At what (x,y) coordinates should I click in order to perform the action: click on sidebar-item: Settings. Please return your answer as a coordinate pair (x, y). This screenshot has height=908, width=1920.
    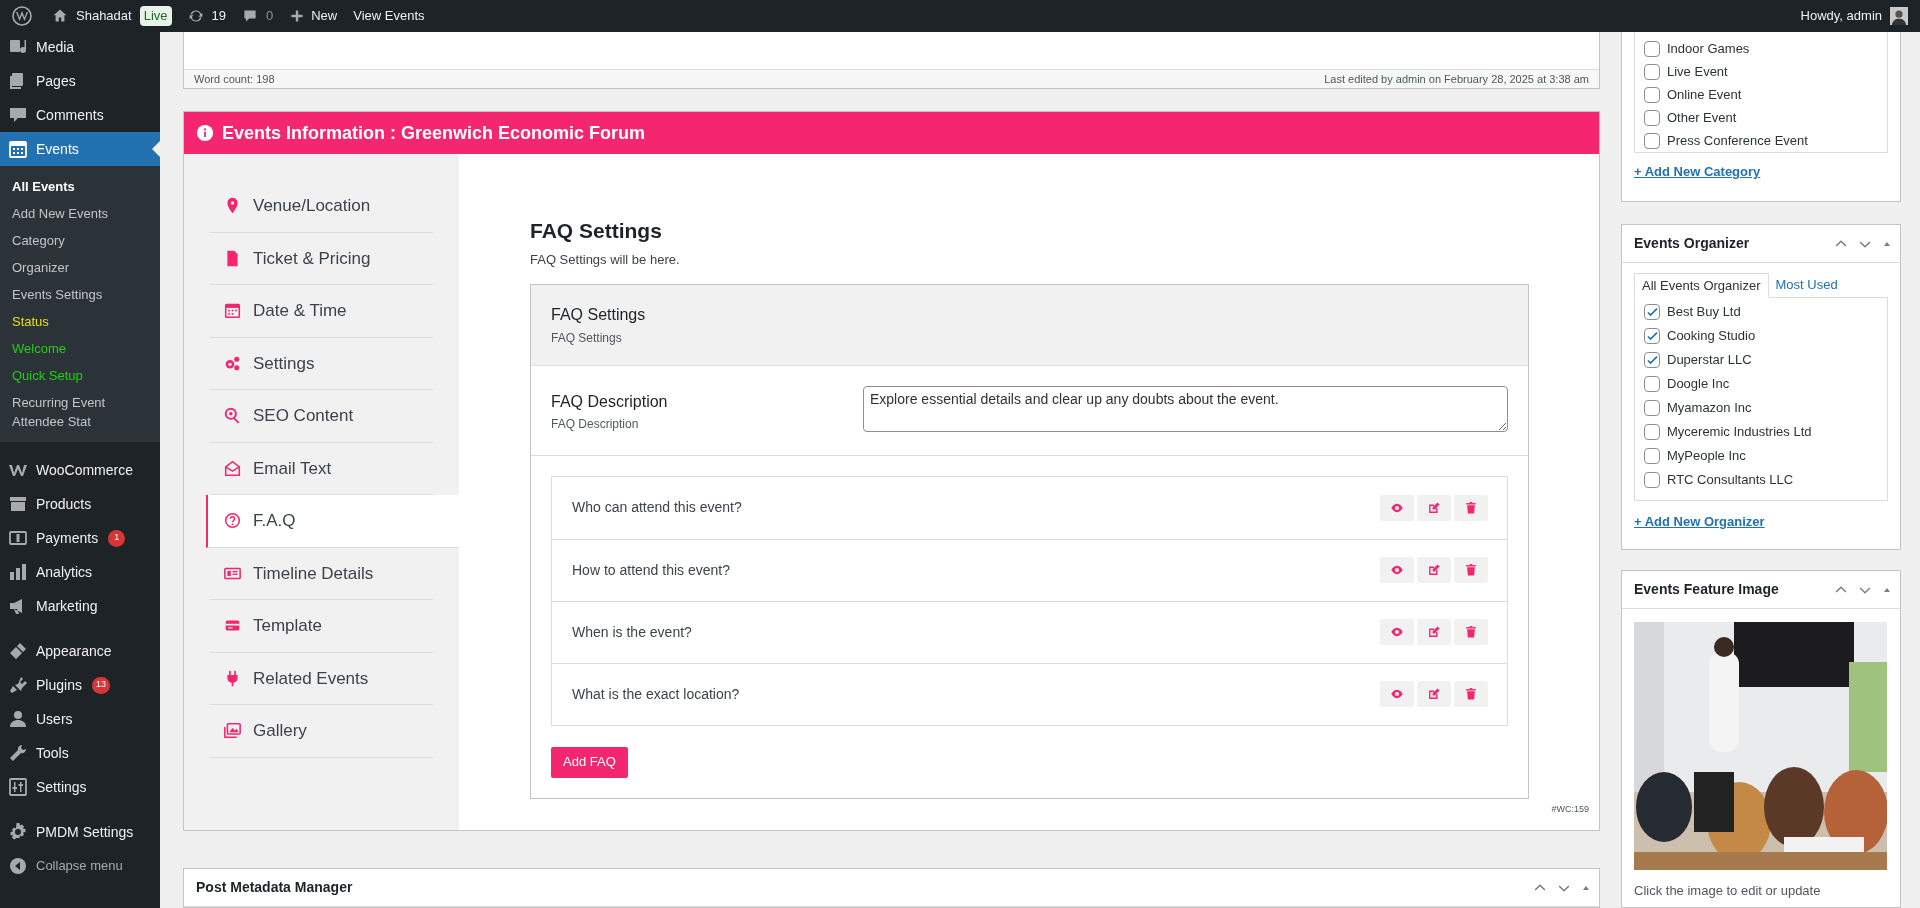
    Looking at the image, I should click on (80, 787).